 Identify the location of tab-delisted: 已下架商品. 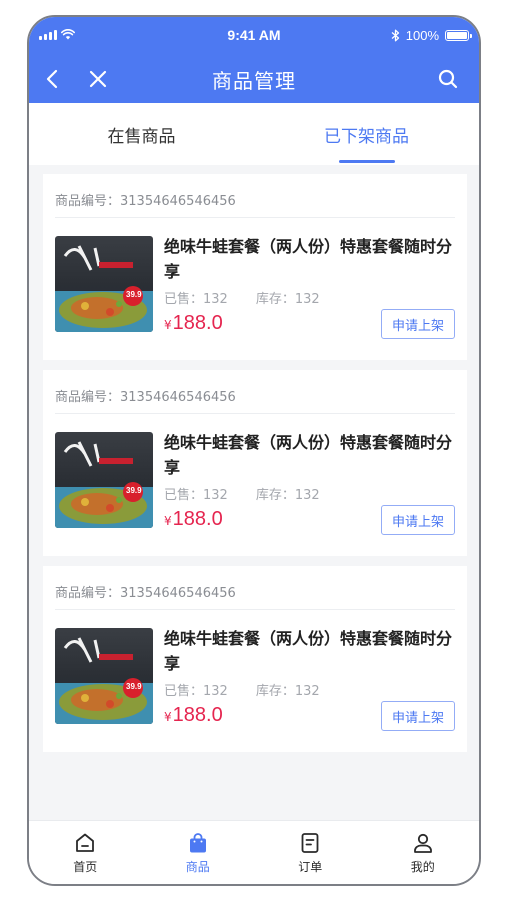
(366, 134).